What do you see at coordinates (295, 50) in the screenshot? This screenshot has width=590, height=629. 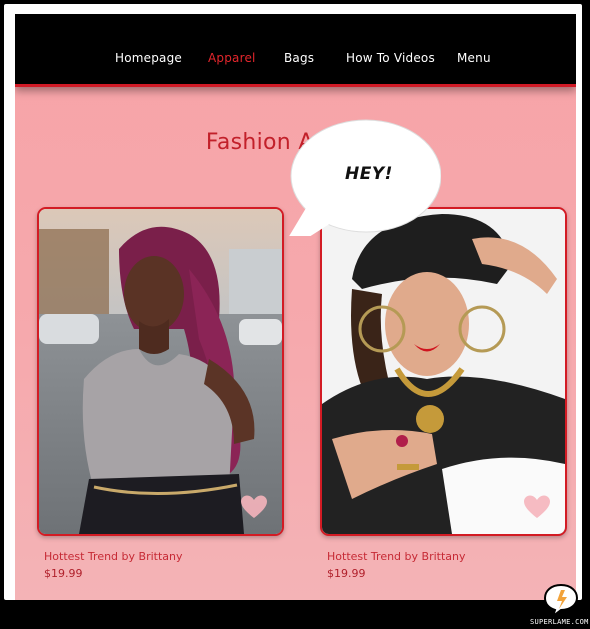 I see `top-navigation: Homepage Apparel Bags How To Videos Menu` at bounding box center [295, 50].